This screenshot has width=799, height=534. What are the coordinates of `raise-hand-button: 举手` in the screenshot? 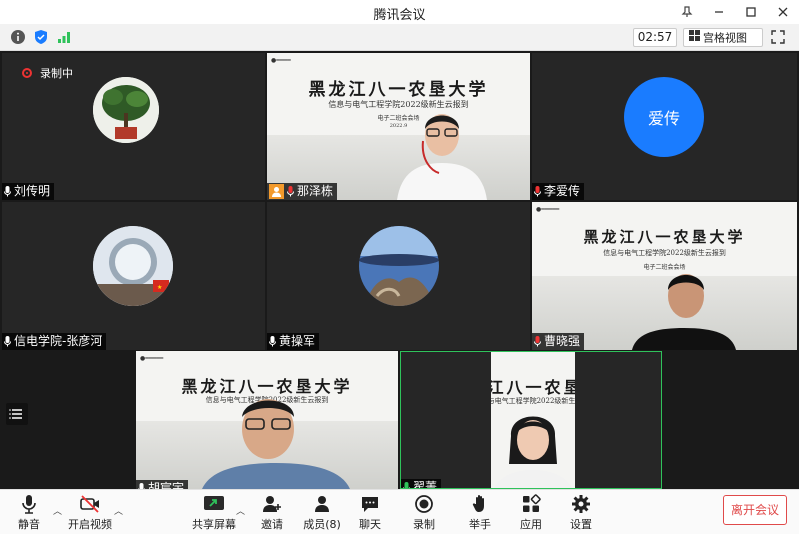 It's located at (480, 513).